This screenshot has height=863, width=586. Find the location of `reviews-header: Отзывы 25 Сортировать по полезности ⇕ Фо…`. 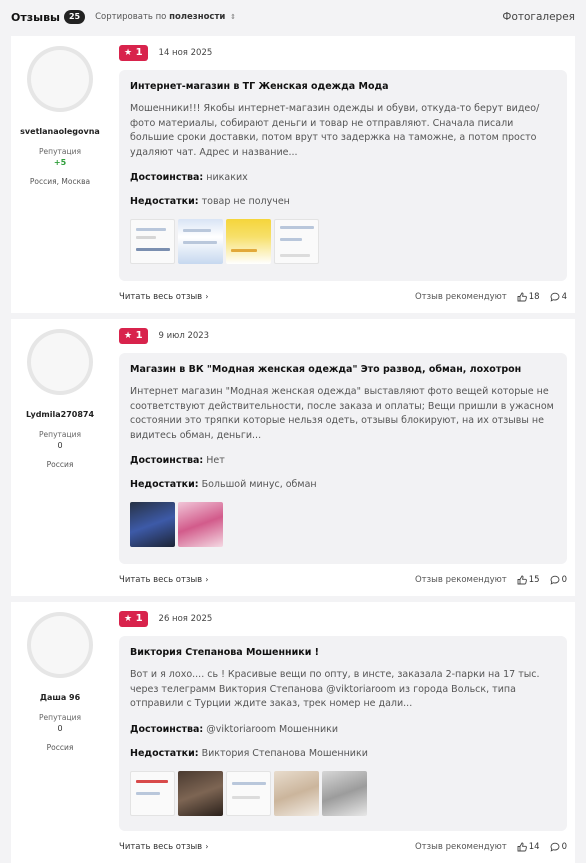

reviews-header: Отзывы 25 Сортировать по полезности ⇕ Фо… is located at coordinates (293, 17).